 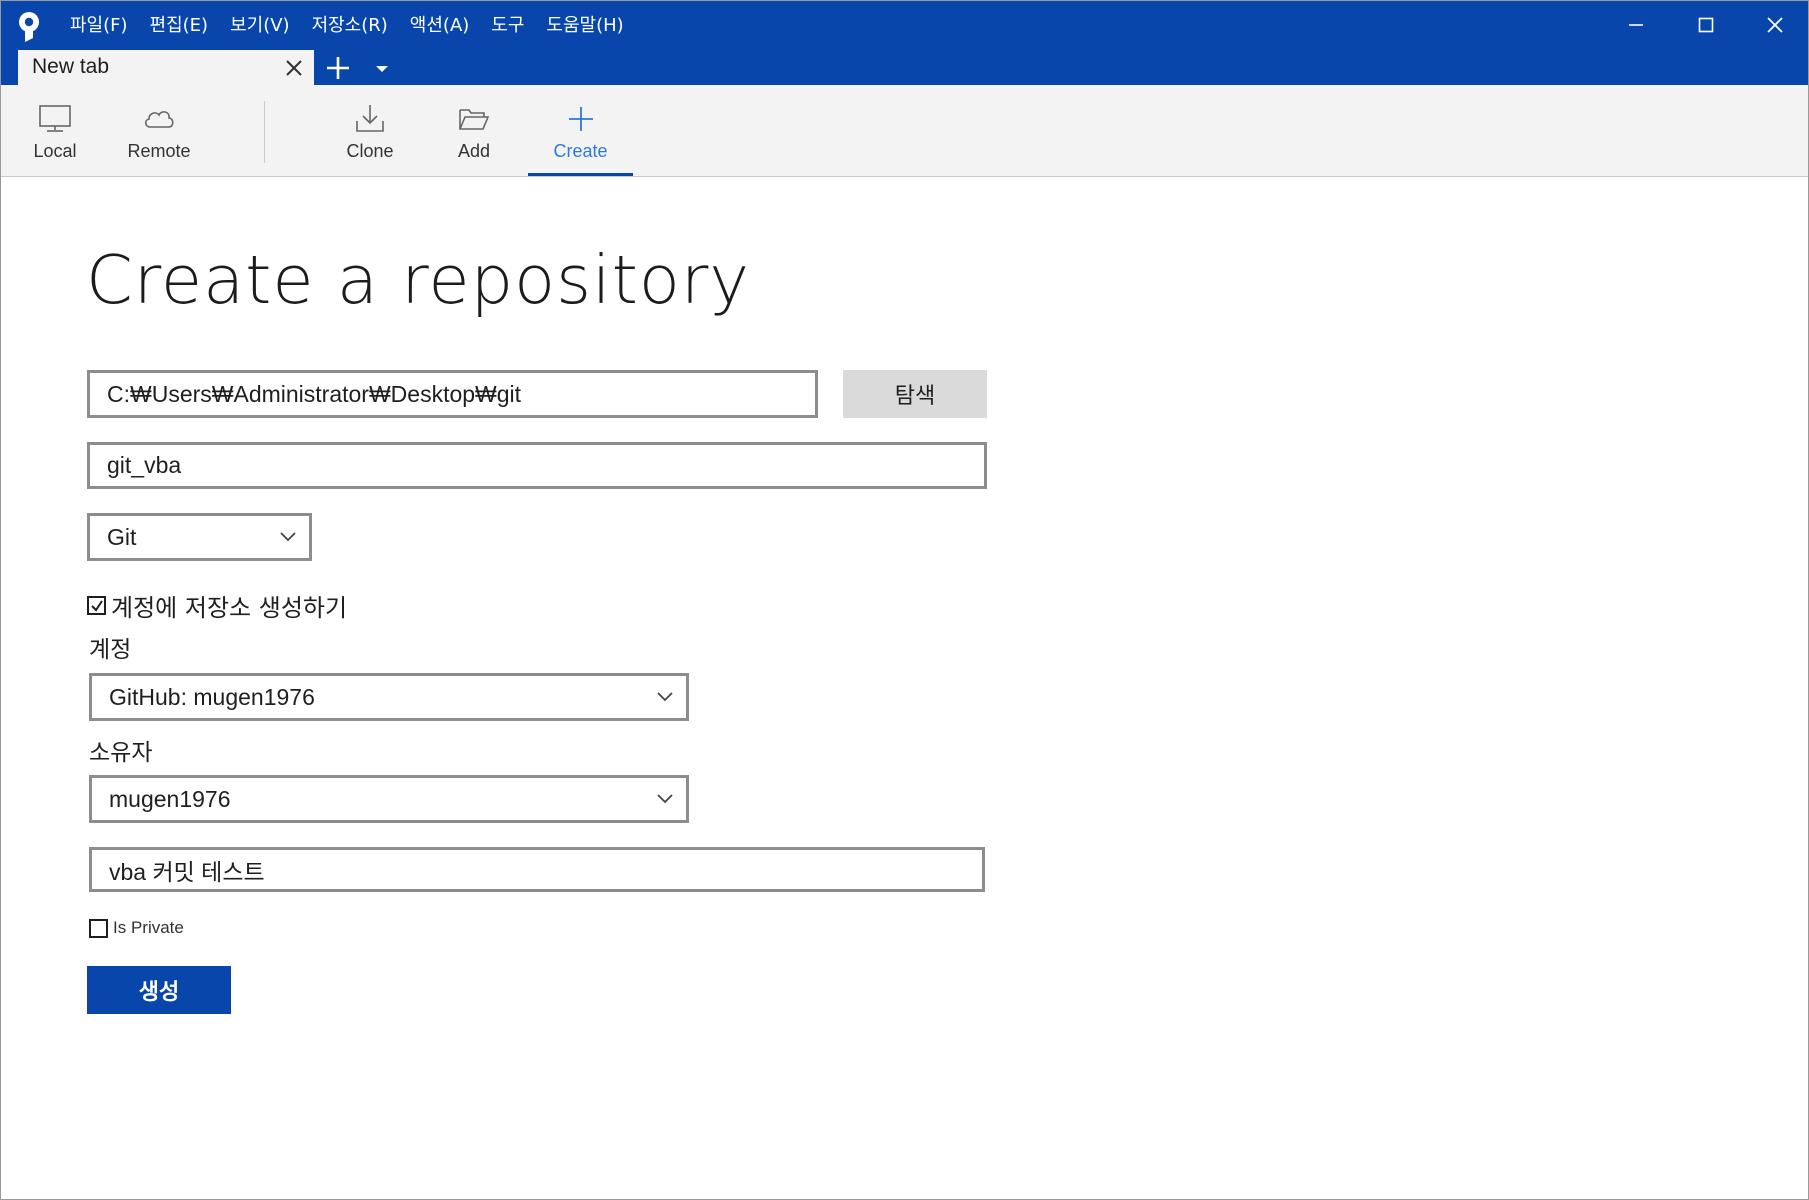 I want to click on menu-repository: 저장소(R), so click(x=350, y=26).